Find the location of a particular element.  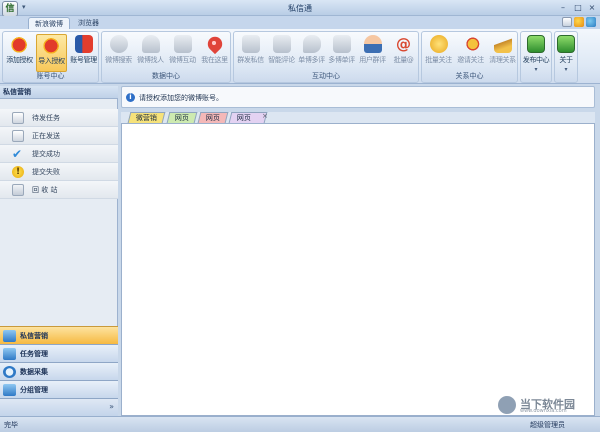

about-icon is located at coordinates (566, 44).